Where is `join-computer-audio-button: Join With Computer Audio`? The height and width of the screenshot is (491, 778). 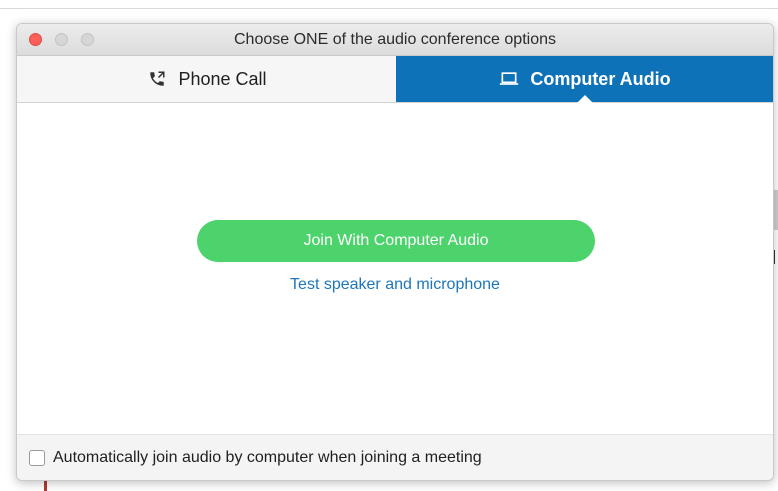
join-computer-audio-button: Join With Computer Audio is located at coordinates (396, 241).